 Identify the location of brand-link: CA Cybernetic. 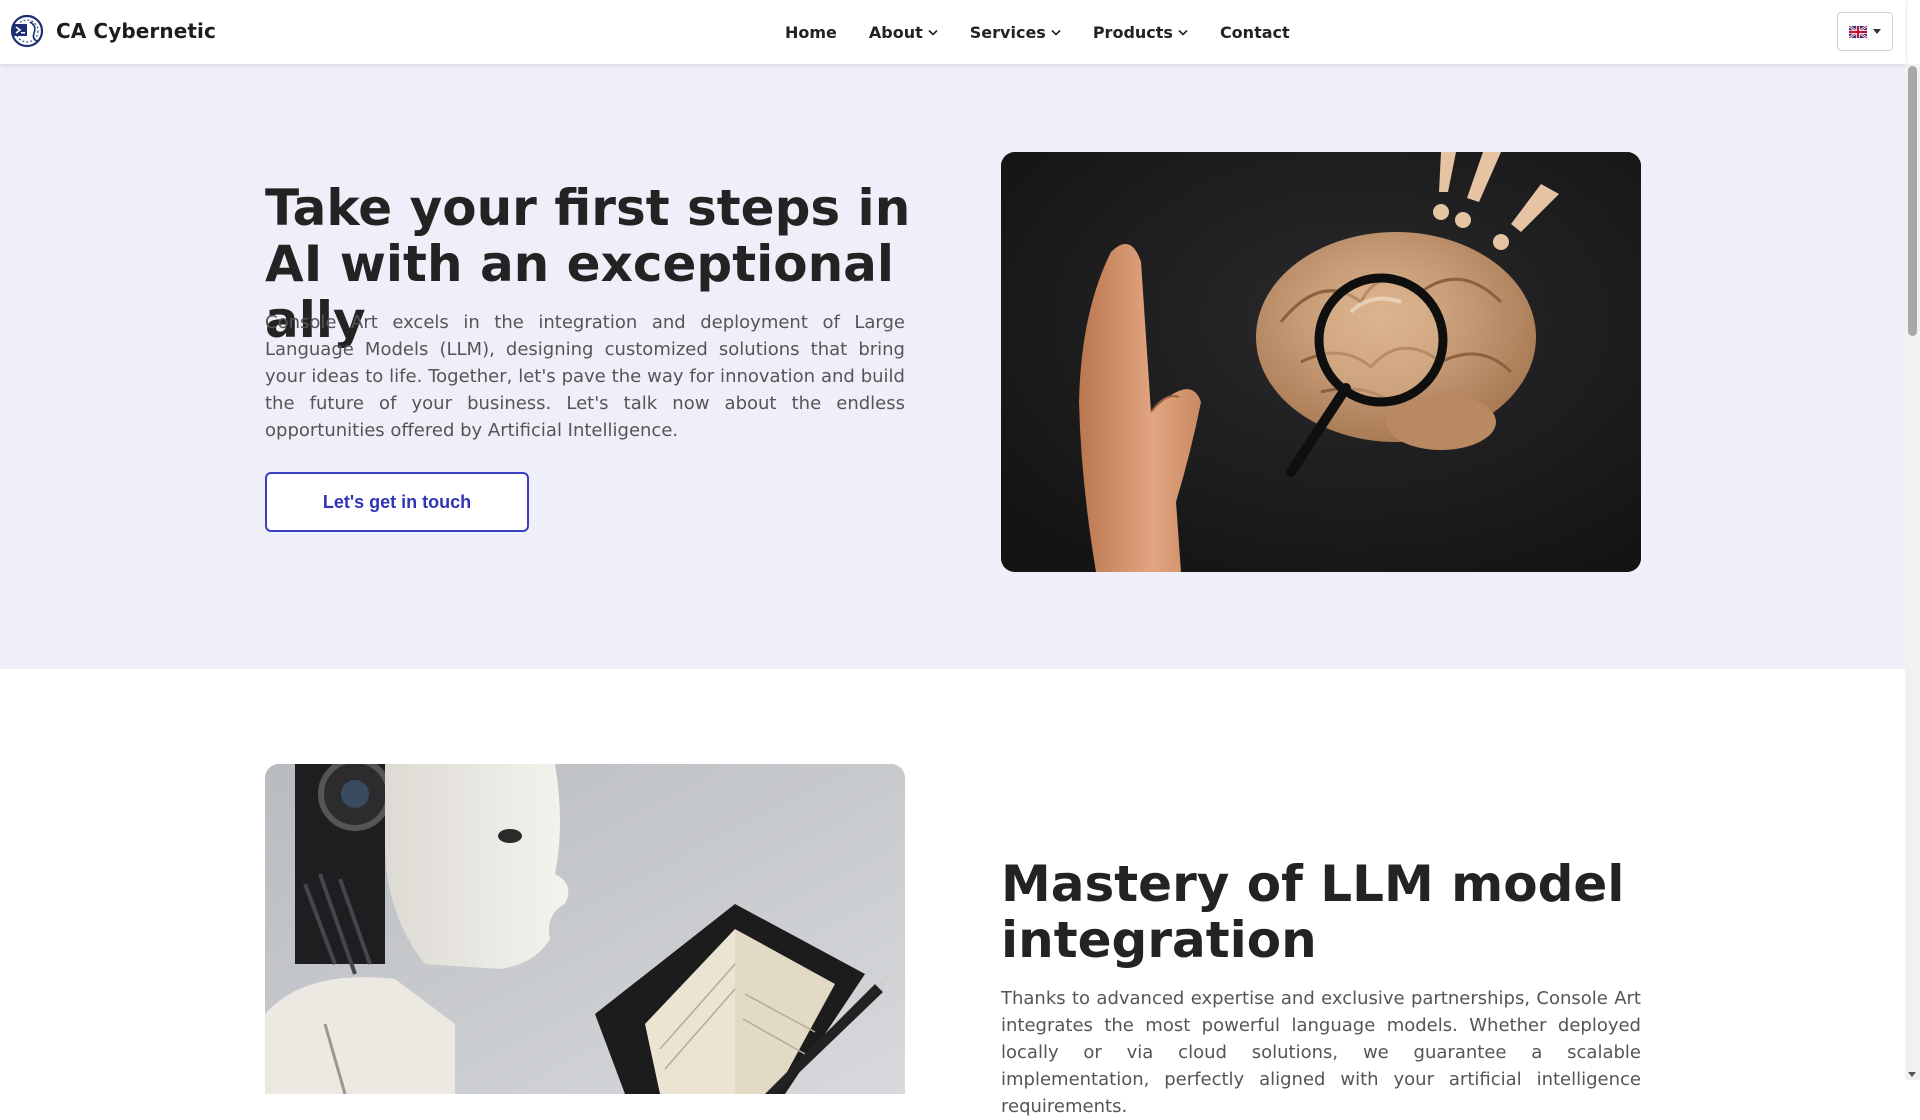
(113, 31).